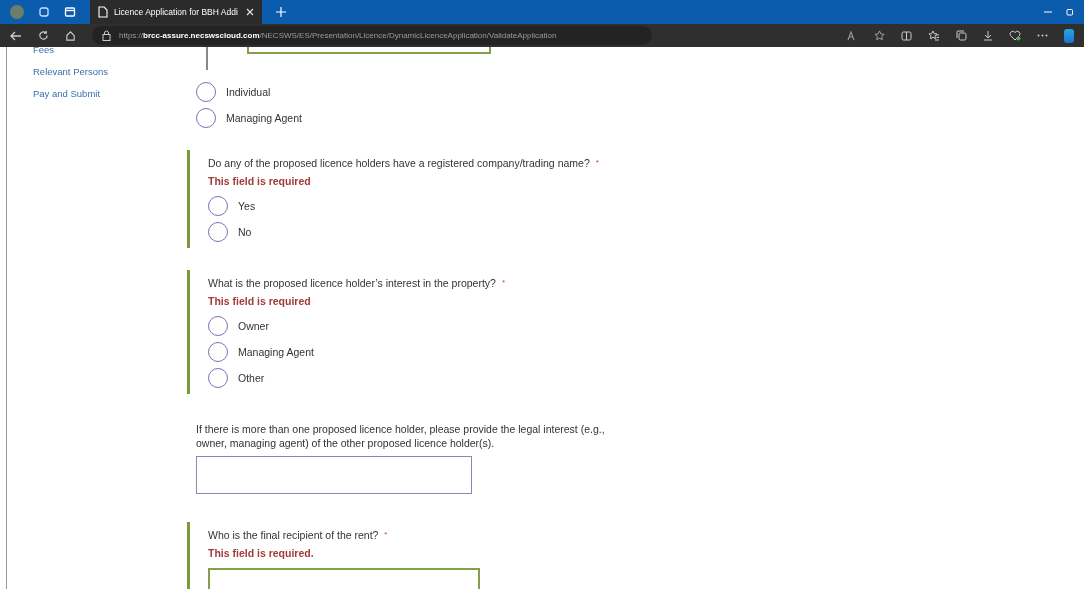  Describe the element at coordinates (352, 283) in the screenshot. I see `question-label: What is the proposed licence holder’s interest in the property?` at that location.